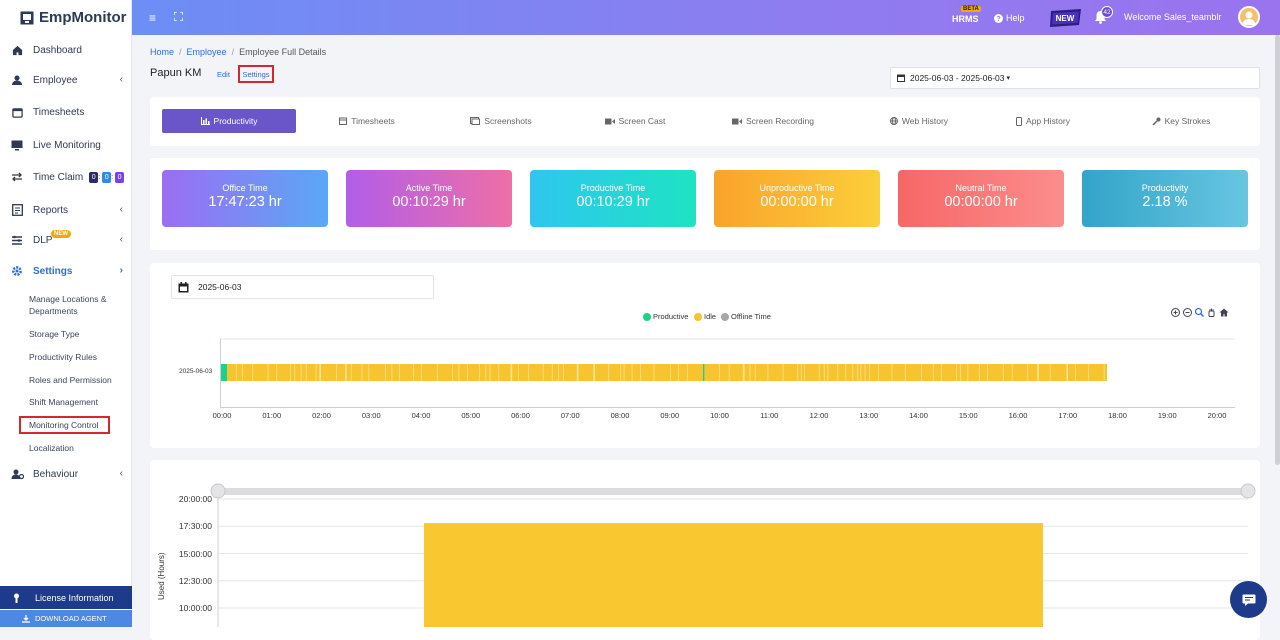 The width and height of the screenshot is (1280, 640). I want to click on tab-screen-cast: Screen Cast, so click(635, 121).